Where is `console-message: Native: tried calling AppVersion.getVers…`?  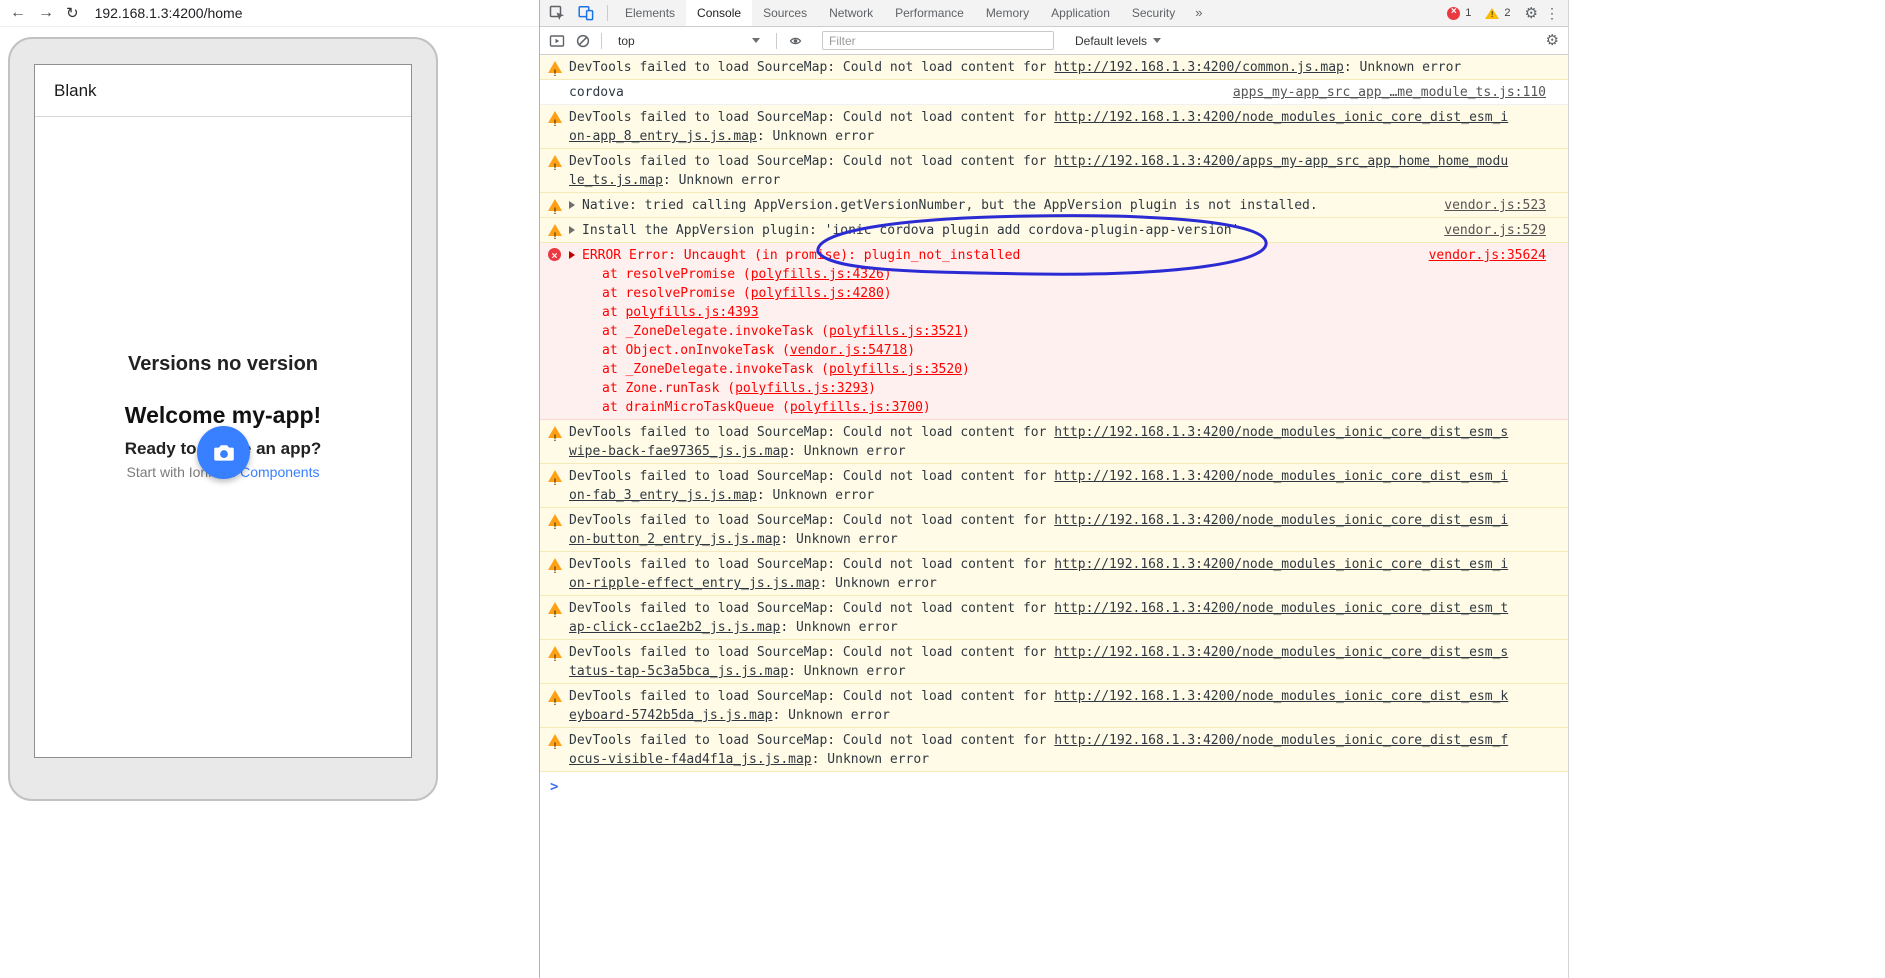 console-message: Native: tried calling AppVersion.getVers… is located at coordinates (1054, 207).